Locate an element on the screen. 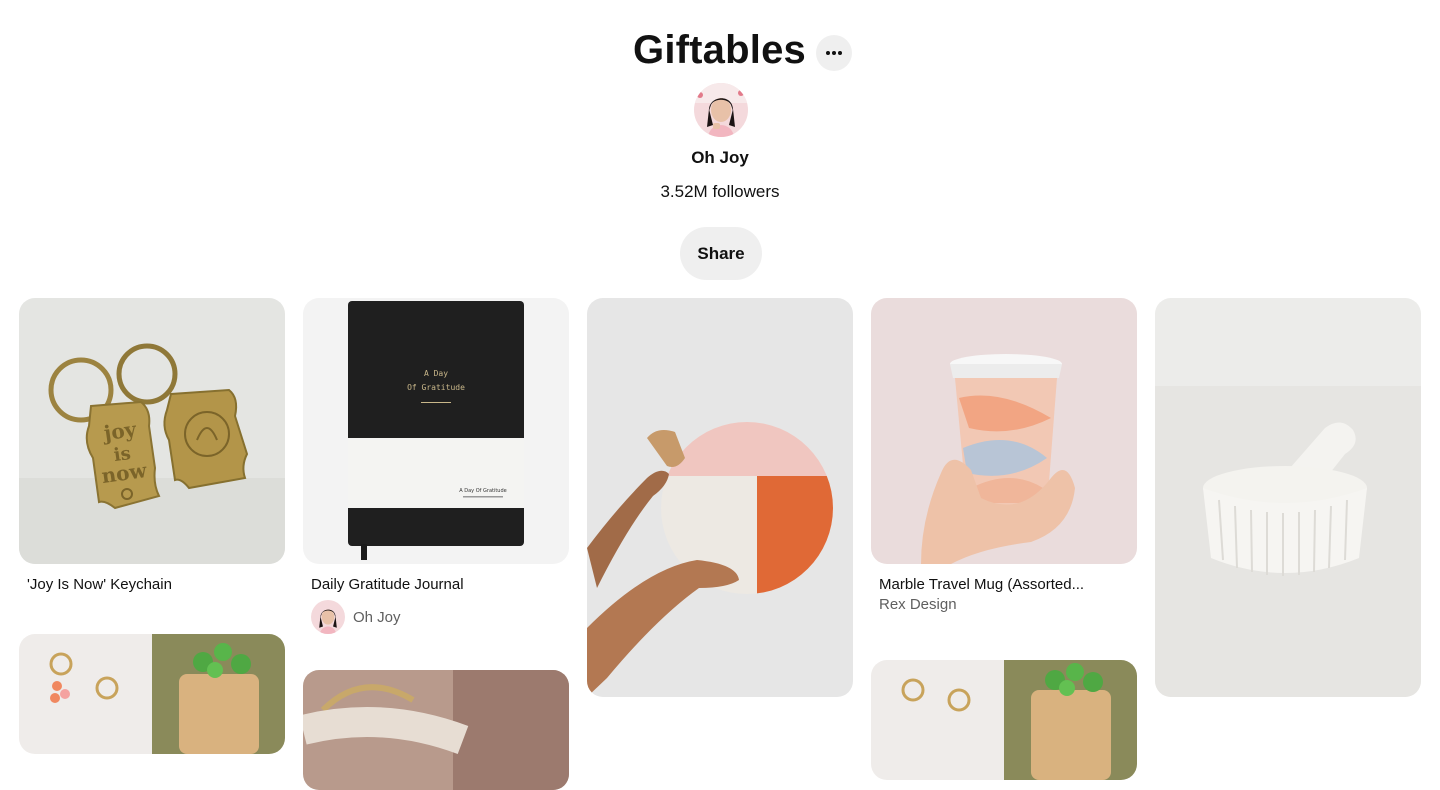 The width and height of the screenshot is (1440, 790). pin-image: A Day Of Gratitude A Day Of Gratitude is located at coordinates (436, 431).